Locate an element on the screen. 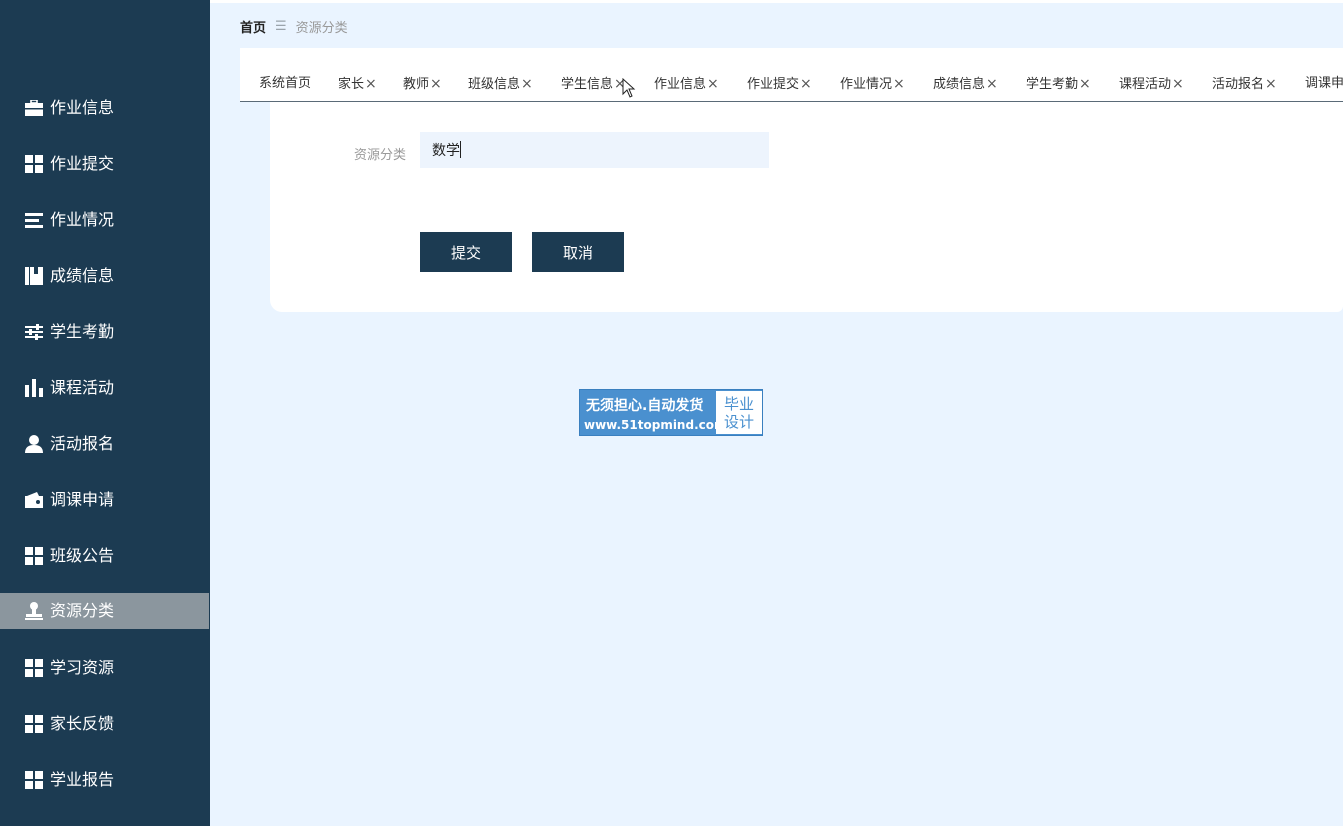 This screenshot has width=1343, height=826. breadcrumb-current: 资源分类 is located at coordinates (321, 28).